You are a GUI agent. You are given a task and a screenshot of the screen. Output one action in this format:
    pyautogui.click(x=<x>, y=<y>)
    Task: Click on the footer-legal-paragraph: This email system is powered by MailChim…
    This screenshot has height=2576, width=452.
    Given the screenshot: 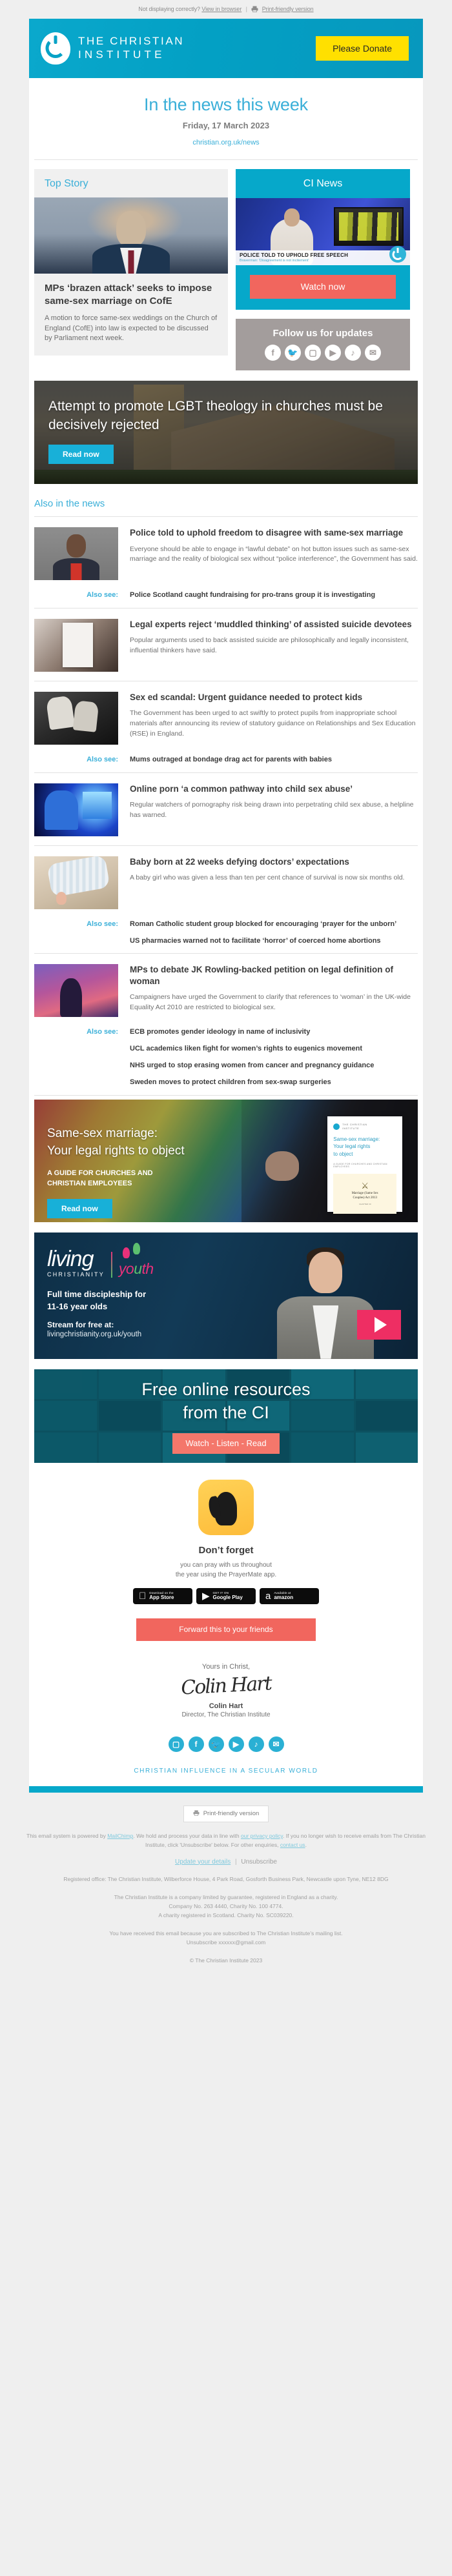 What is the action you would take?
    pyautogui.click(x=226, y=1840)
    